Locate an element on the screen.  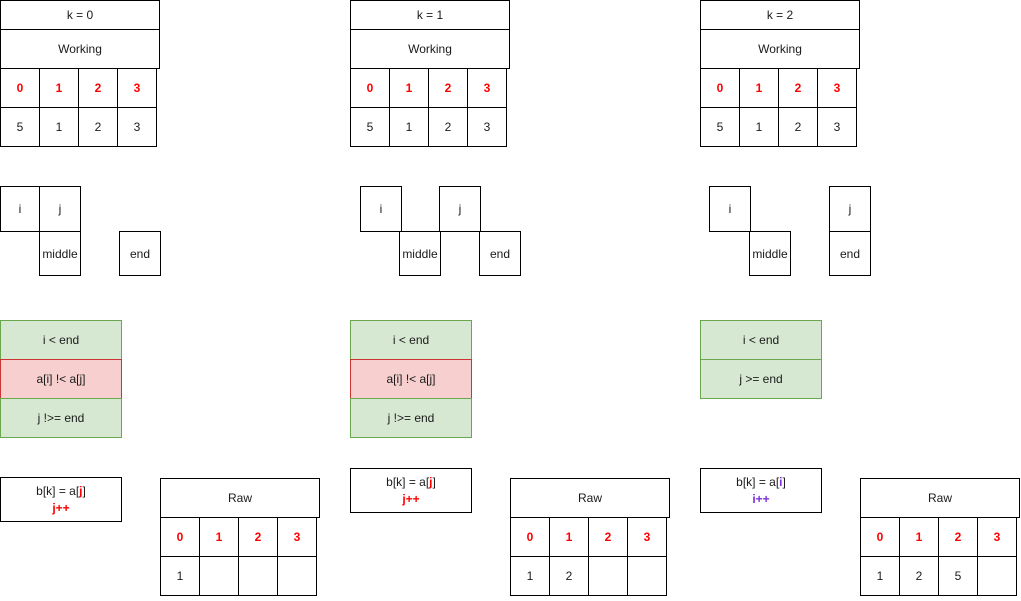
condition-stack-step-2: i < end j >= end is located at coordinates (761, 359).